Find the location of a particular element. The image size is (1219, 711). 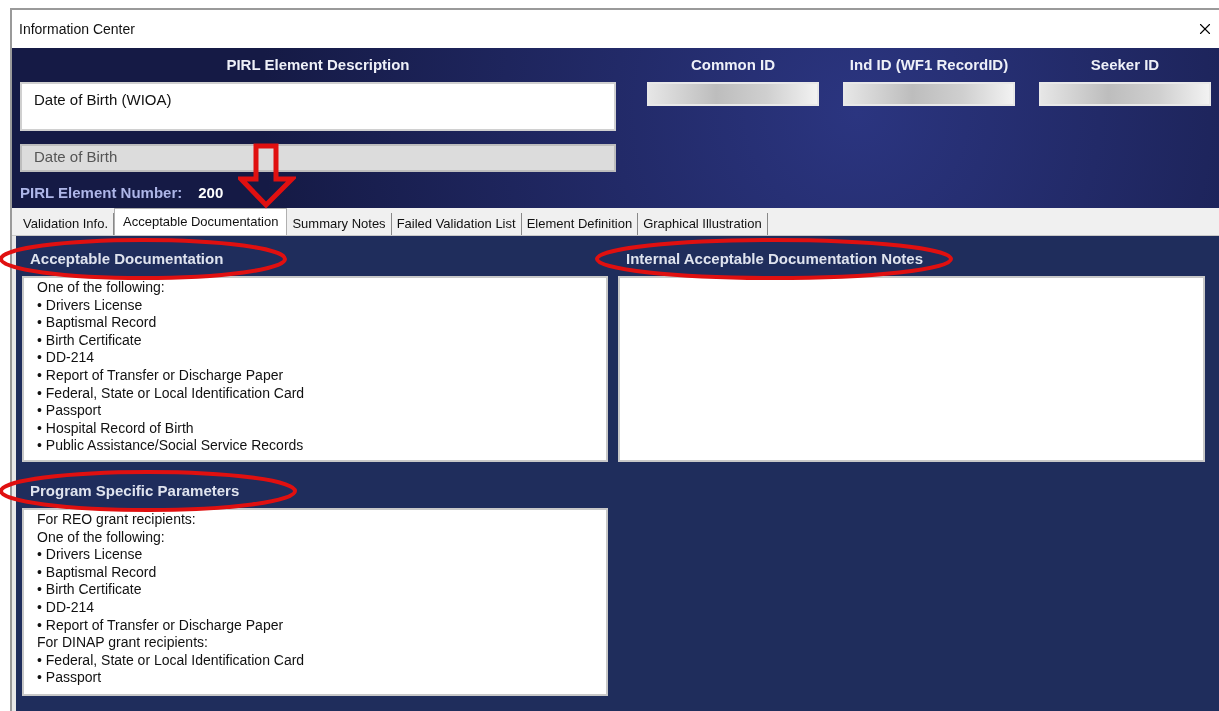

field-label: Seeker ID is located at coordinates (1125, 65).